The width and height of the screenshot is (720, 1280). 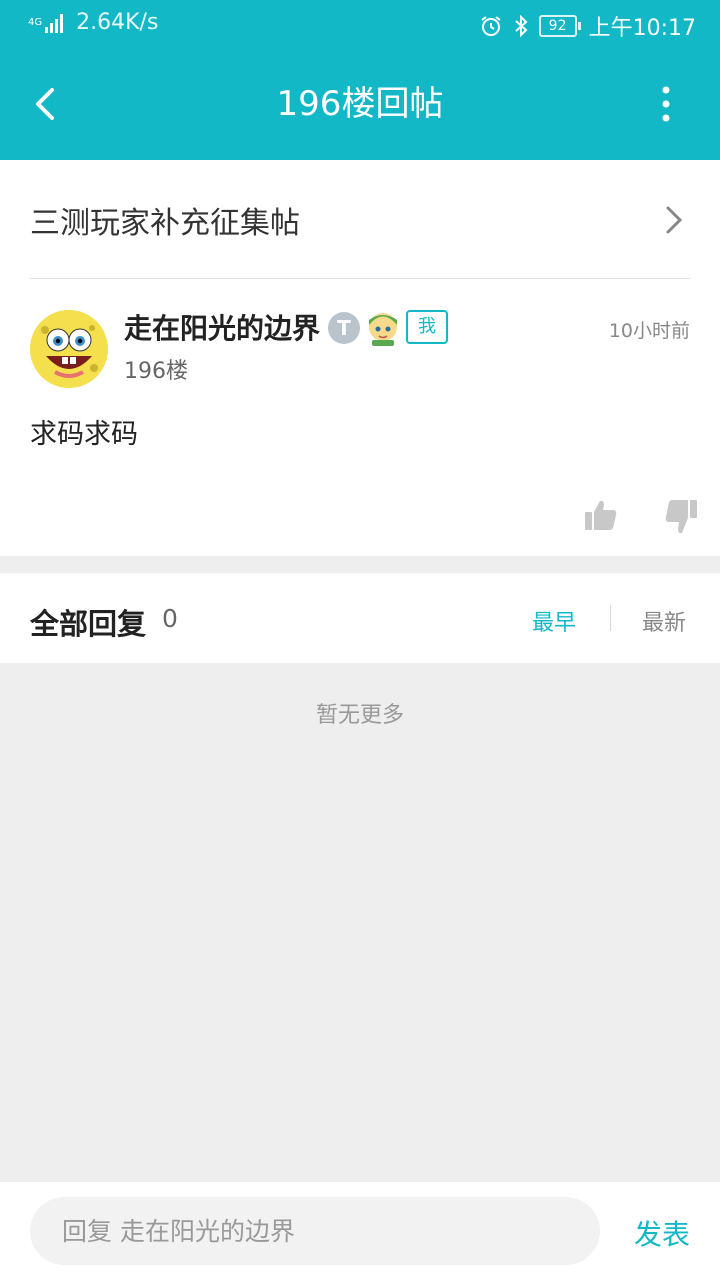 I want to click on character-badge-icon, so click(x=383, y=329).